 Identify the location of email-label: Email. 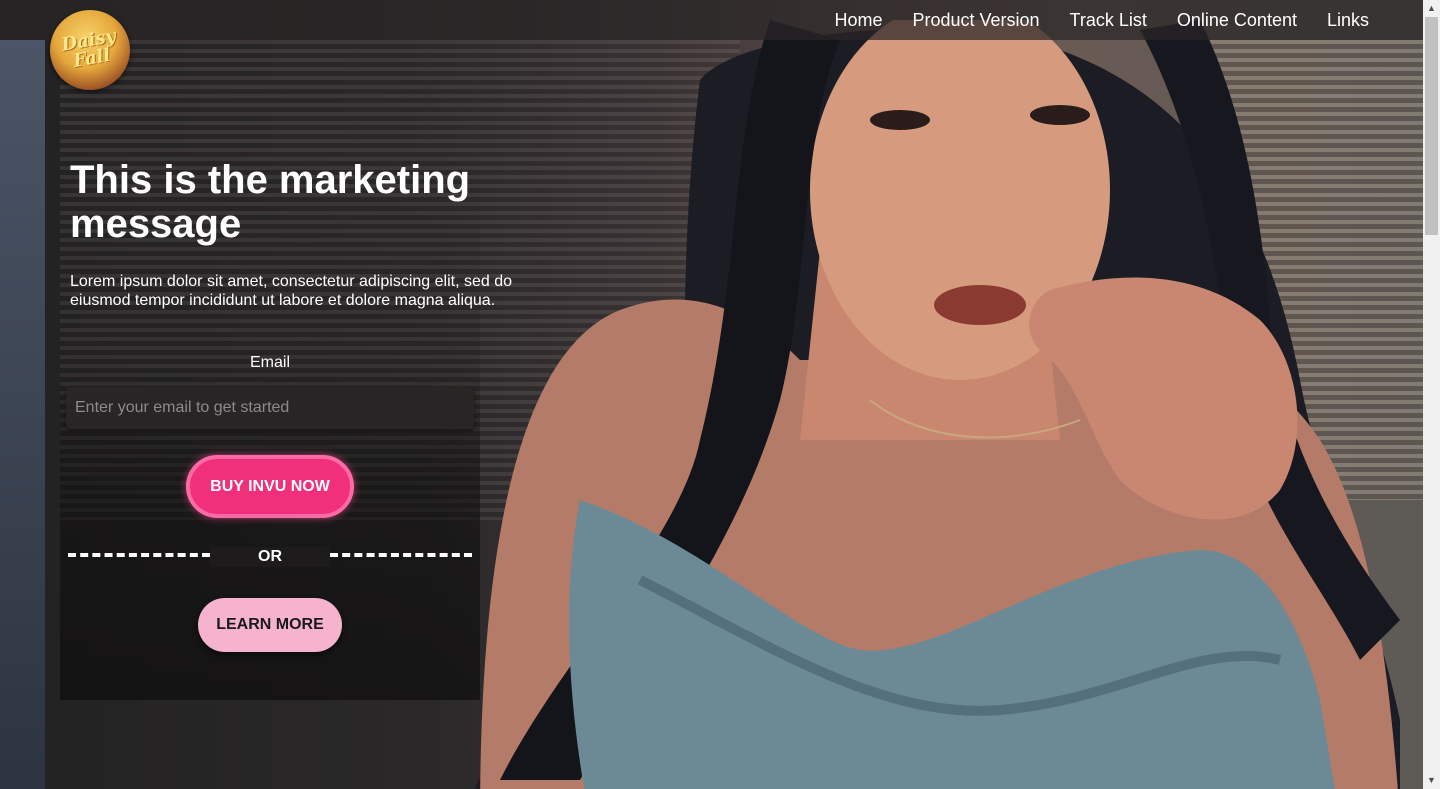
(269, 362).